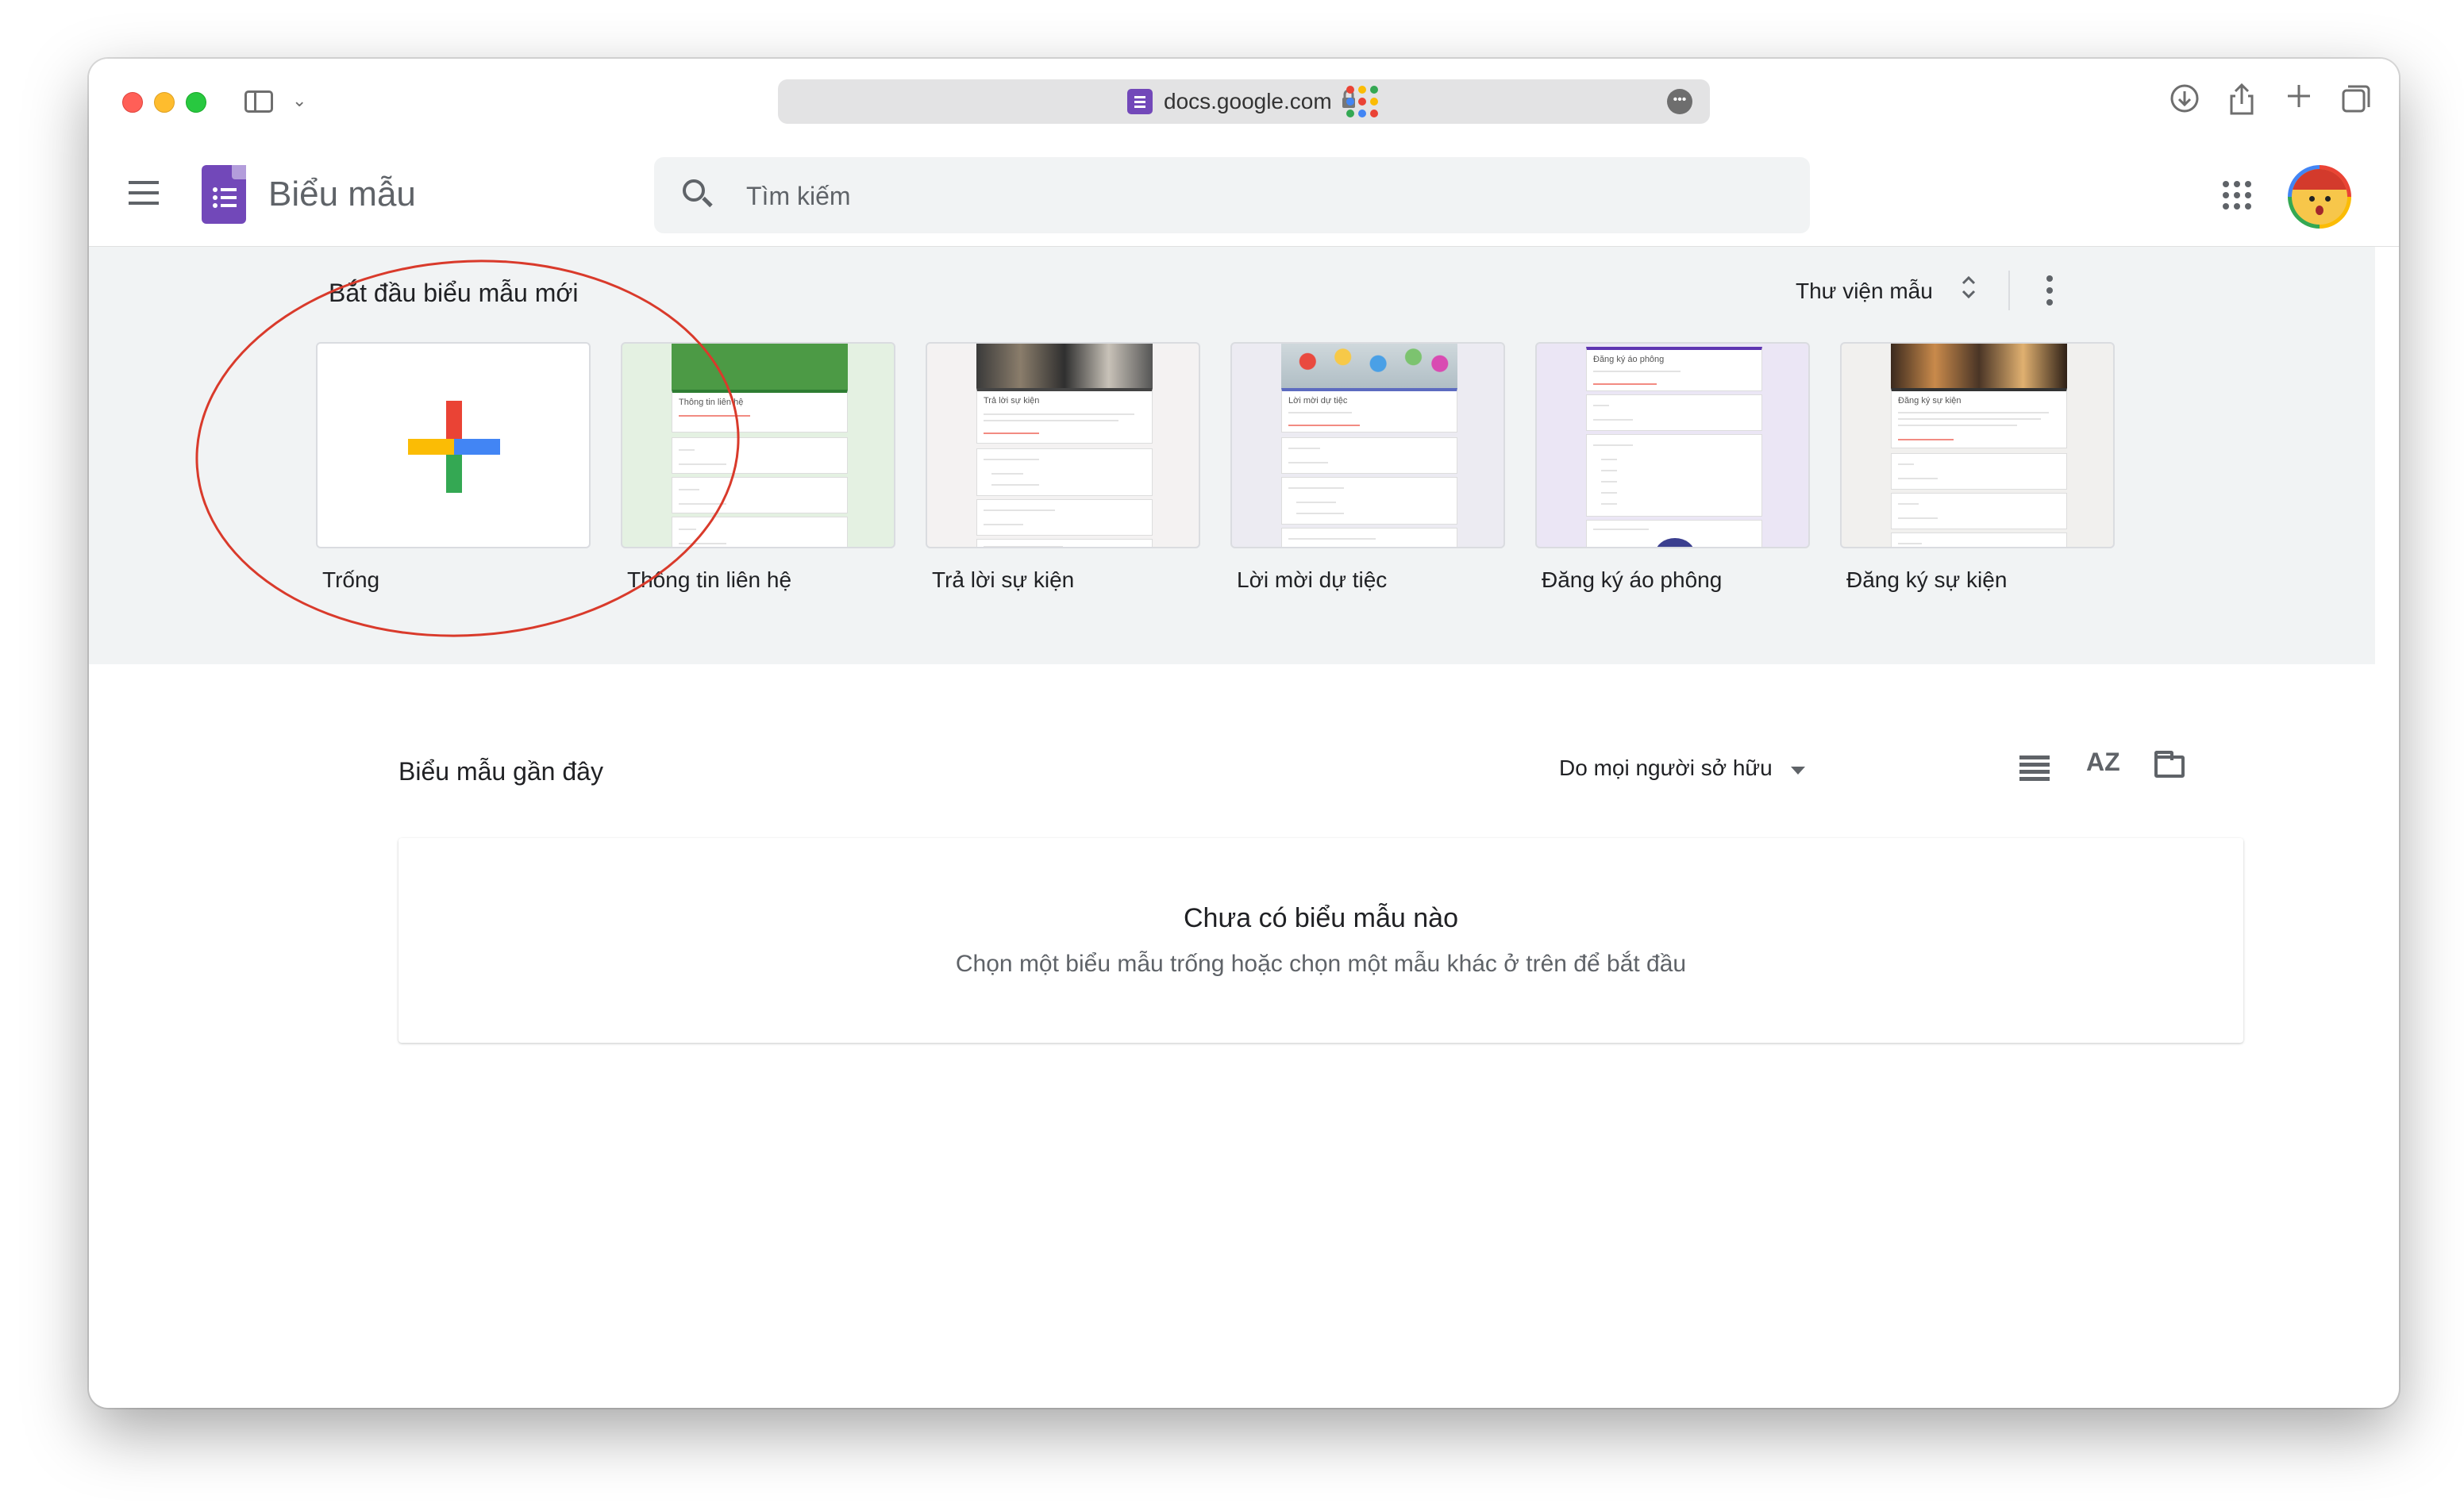 The height and width of the screenshot is (1511, 2464). What do you see at coordinates (1318, 401) in the screenshot?
I see `preview-heading: Lời mời dự tiệc` at bounding box center [1318, 401].